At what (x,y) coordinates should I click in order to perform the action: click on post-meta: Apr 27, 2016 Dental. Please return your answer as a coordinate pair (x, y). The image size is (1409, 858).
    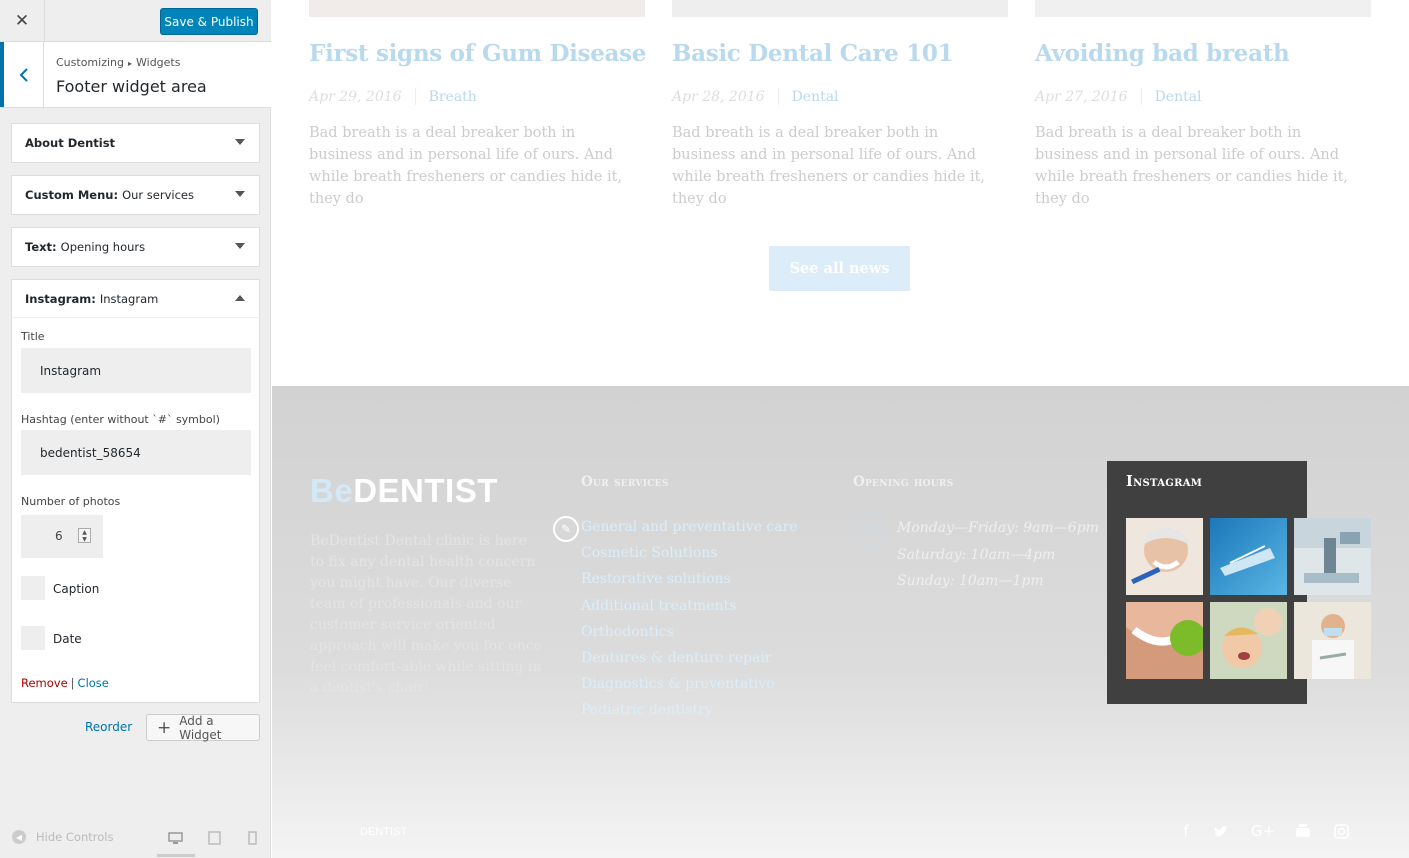
    Looking at the image, I should click on (1118, 96).